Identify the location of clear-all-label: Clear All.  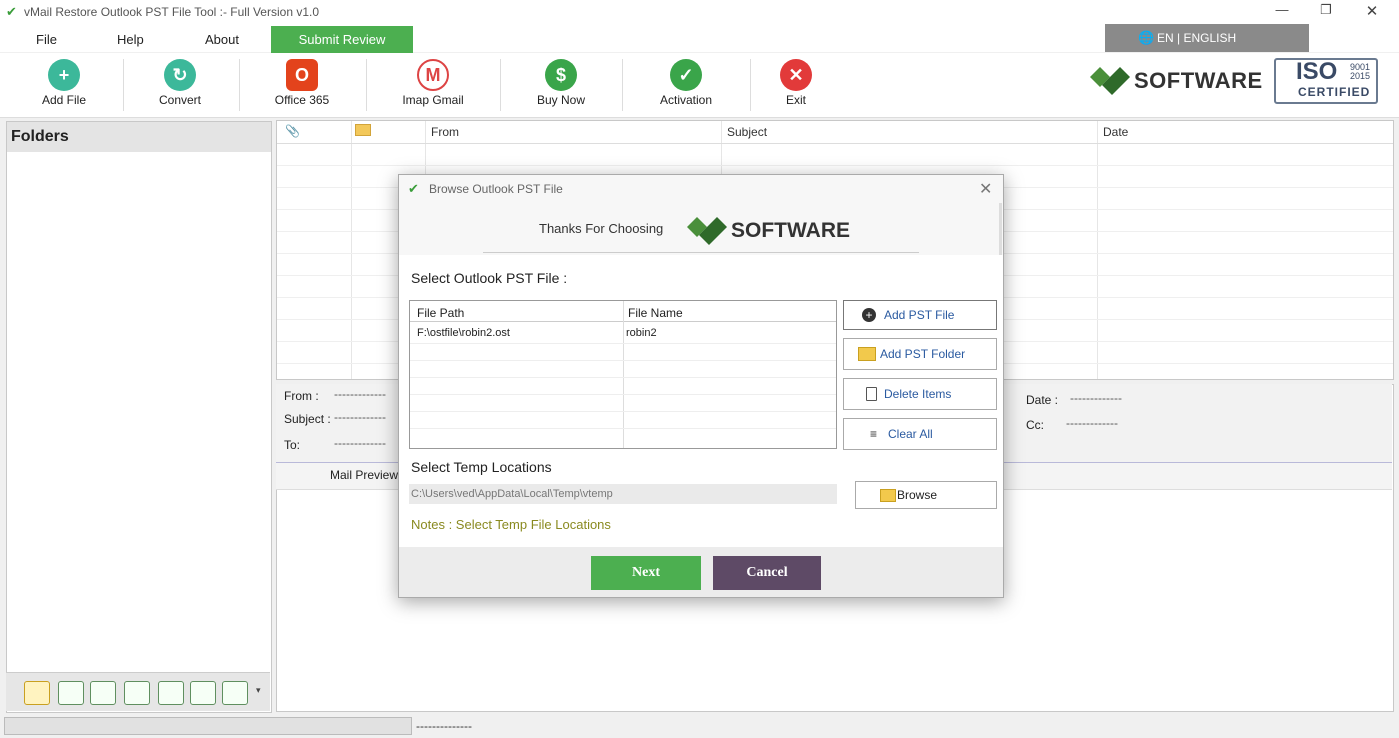
(910, 434).